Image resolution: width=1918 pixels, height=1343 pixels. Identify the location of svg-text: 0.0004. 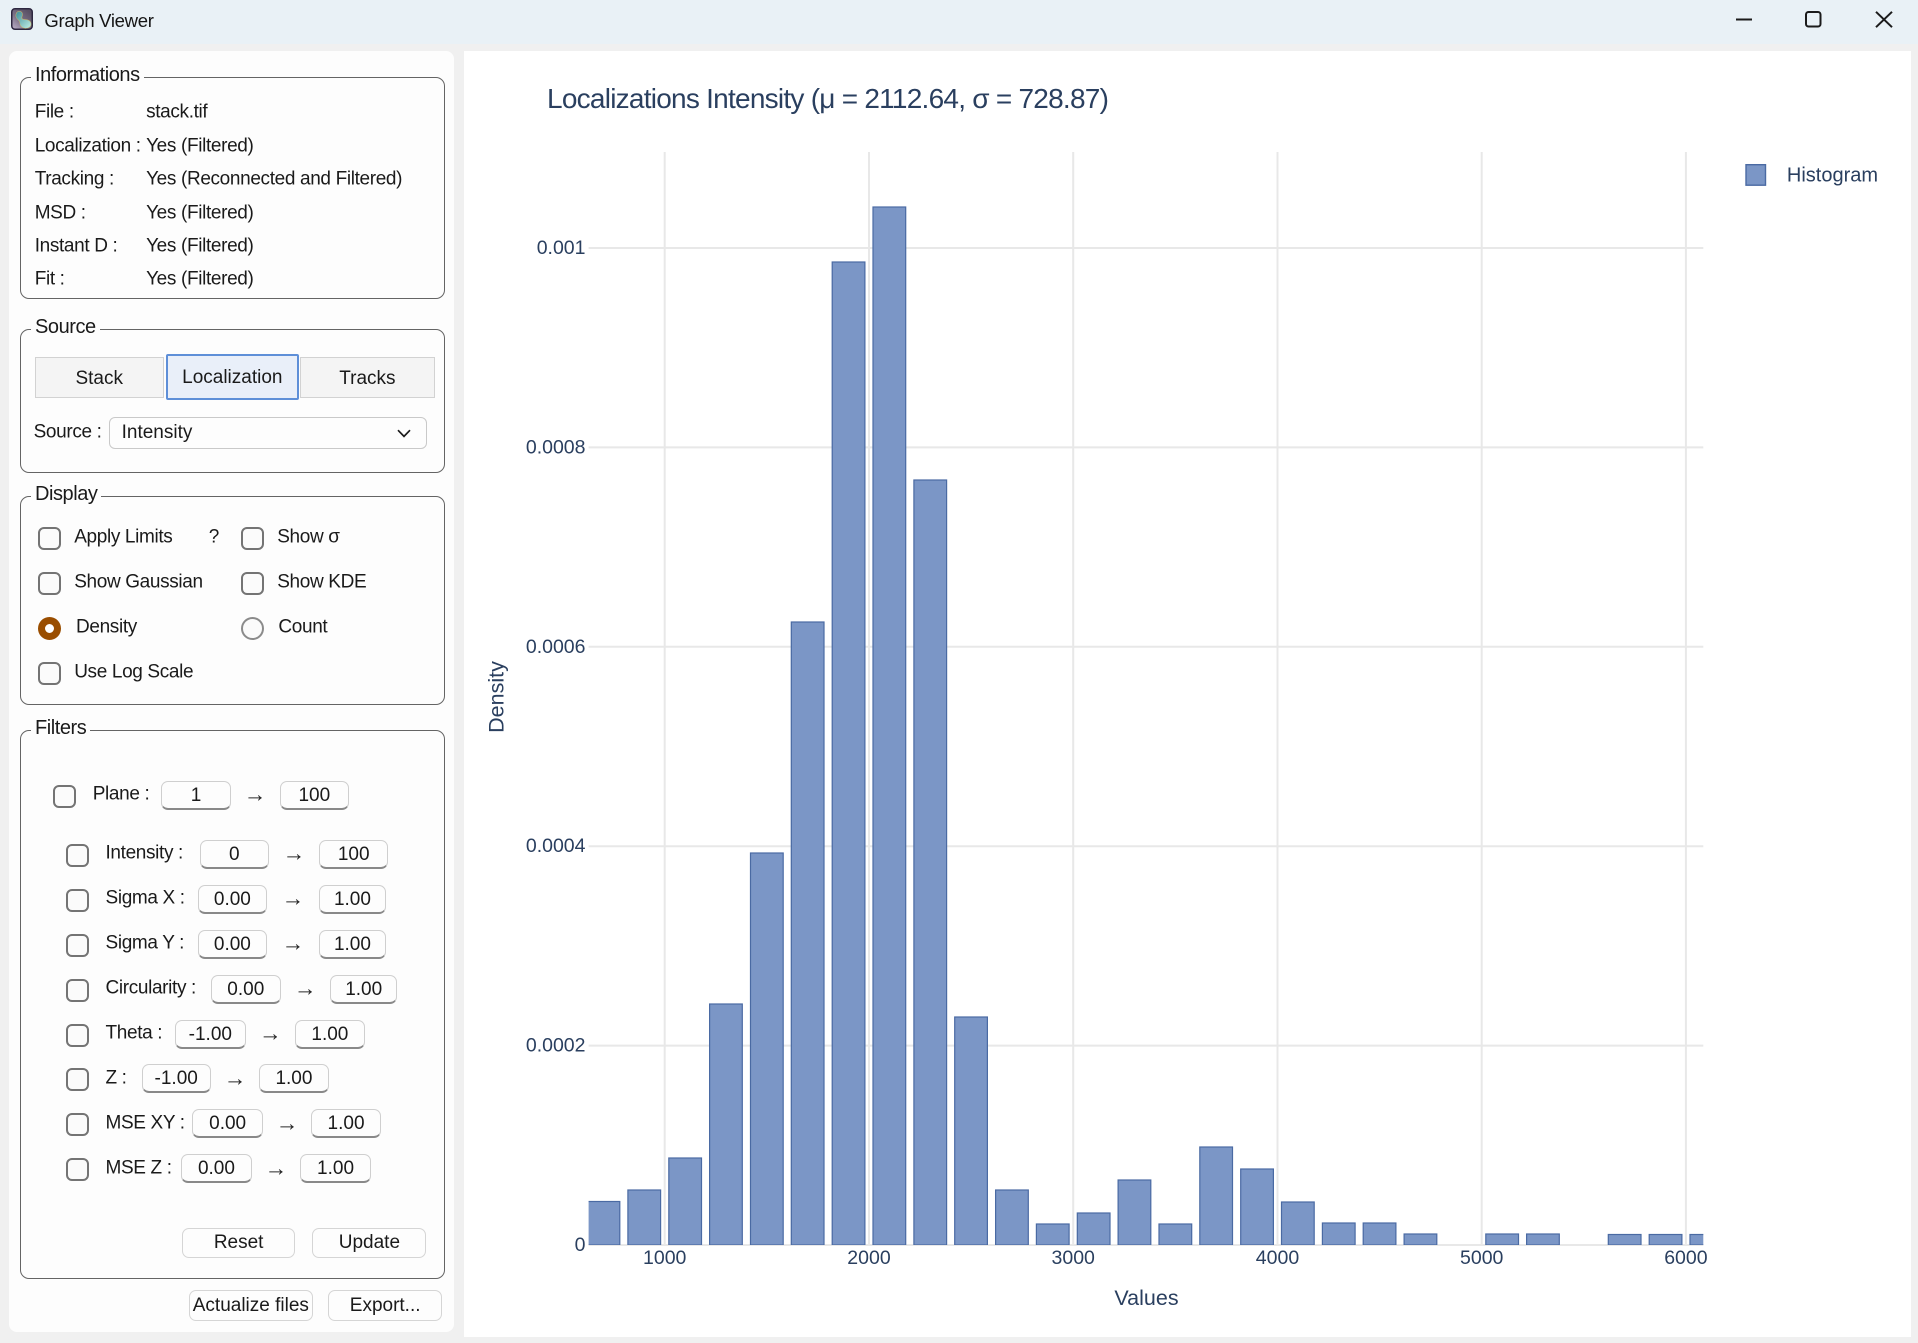
(555, 846).